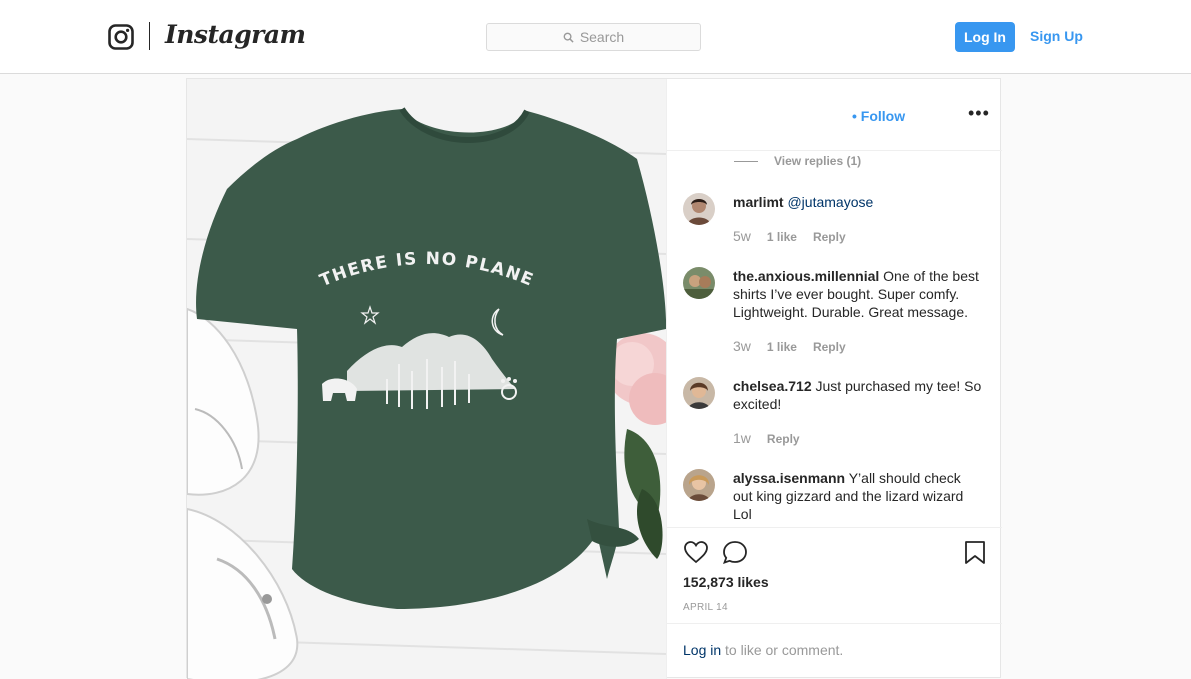 Image resolution: width=1191 pixels, height=679 pixels. Describe the element at coordinates (705, 607) in the screenshot. I see `post-date: APRIL 14` at that location.